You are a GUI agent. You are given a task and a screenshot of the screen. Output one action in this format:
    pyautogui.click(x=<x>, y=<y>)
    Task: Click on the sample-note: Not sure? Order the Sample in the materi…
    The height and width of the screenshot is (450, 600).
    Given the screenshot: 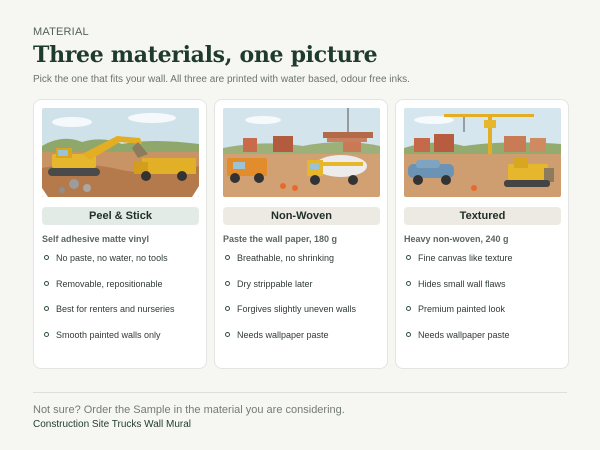 What is the action you would take?
    pyautogui.click(x=189, y=410)
    